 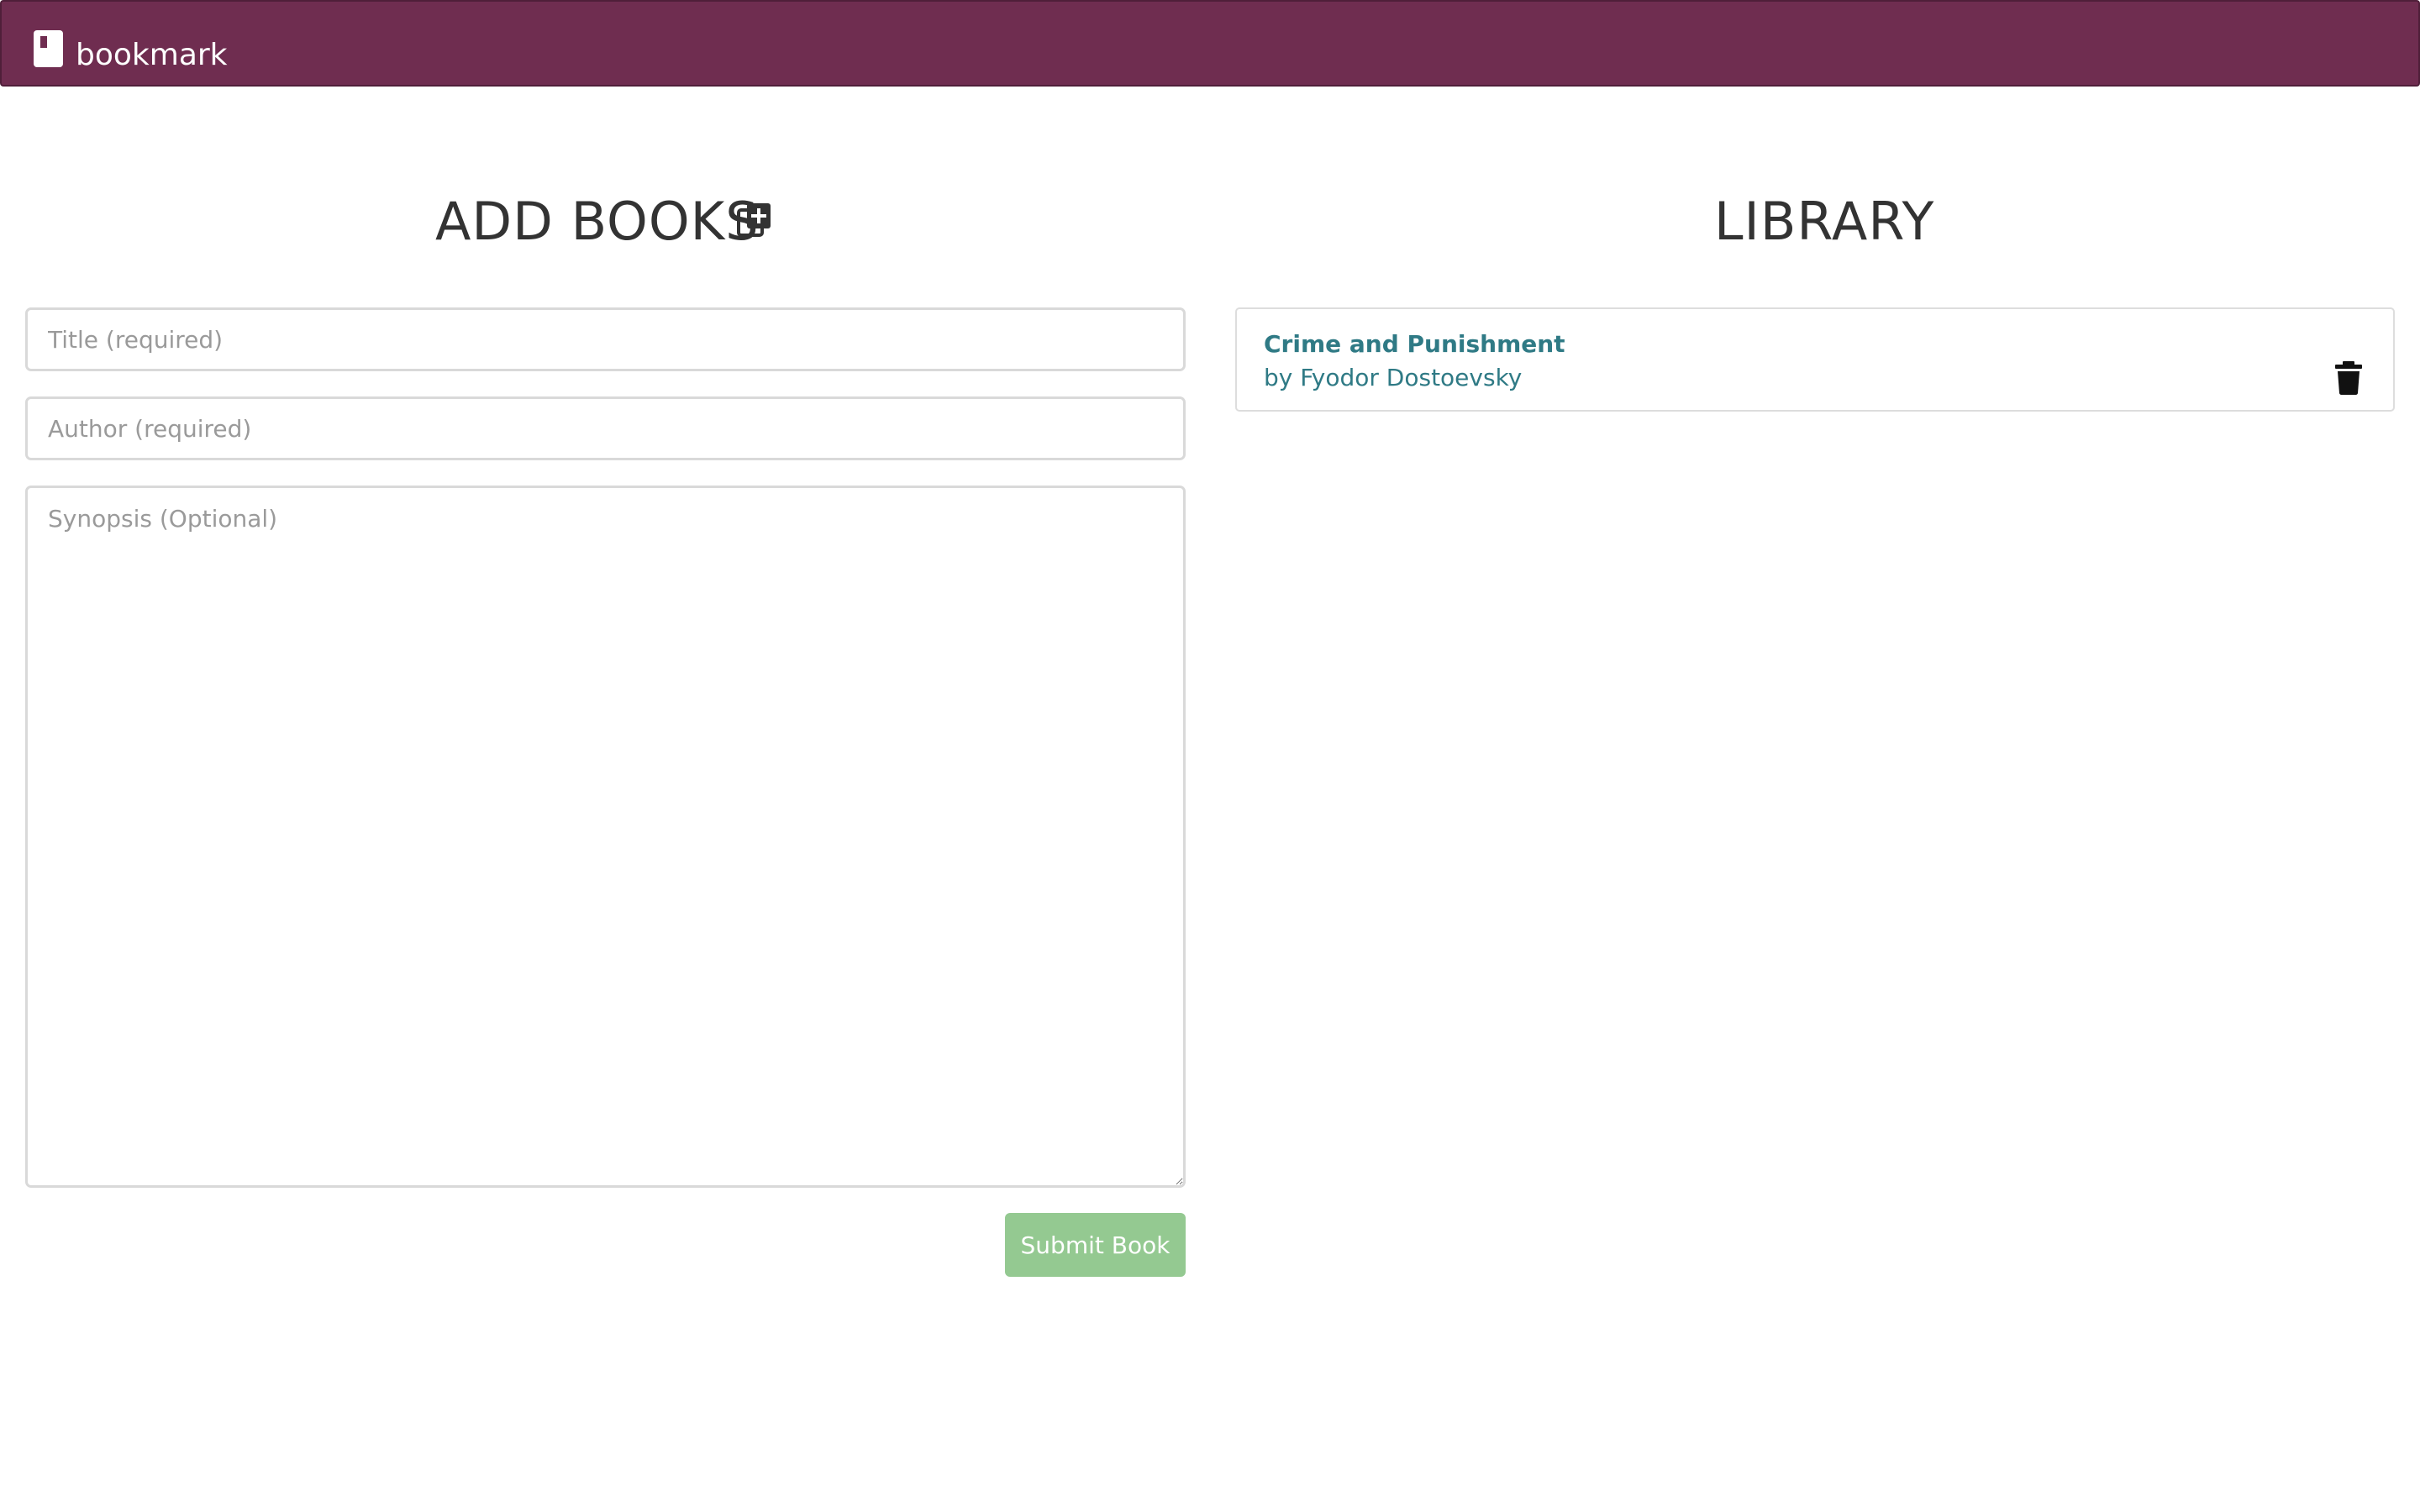 I want to click on book-title-link: Crime and Punishment, so click(x=1414, y=344).